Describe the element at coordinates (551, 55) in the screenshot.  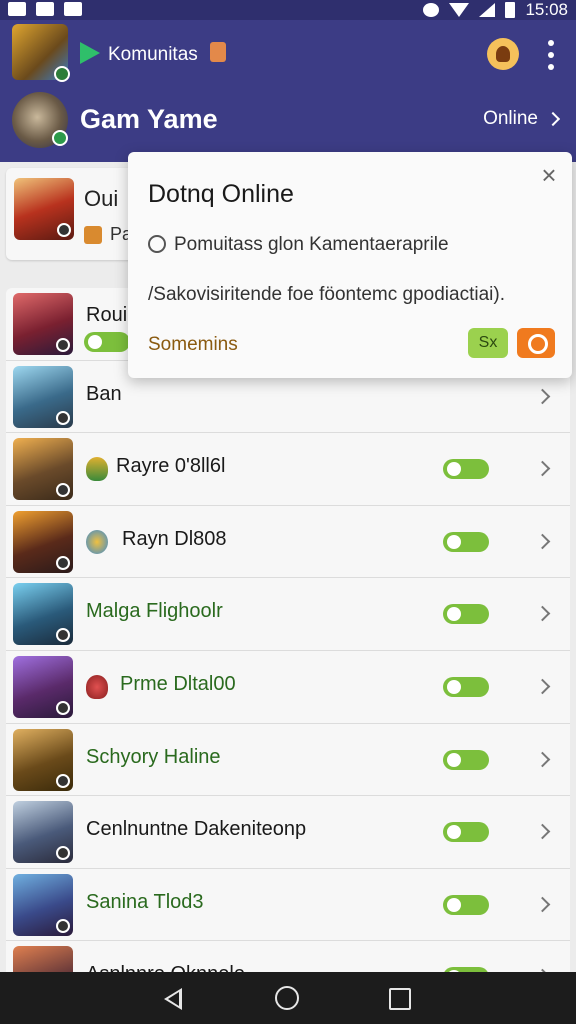
I see `more-options-icon` at that location.